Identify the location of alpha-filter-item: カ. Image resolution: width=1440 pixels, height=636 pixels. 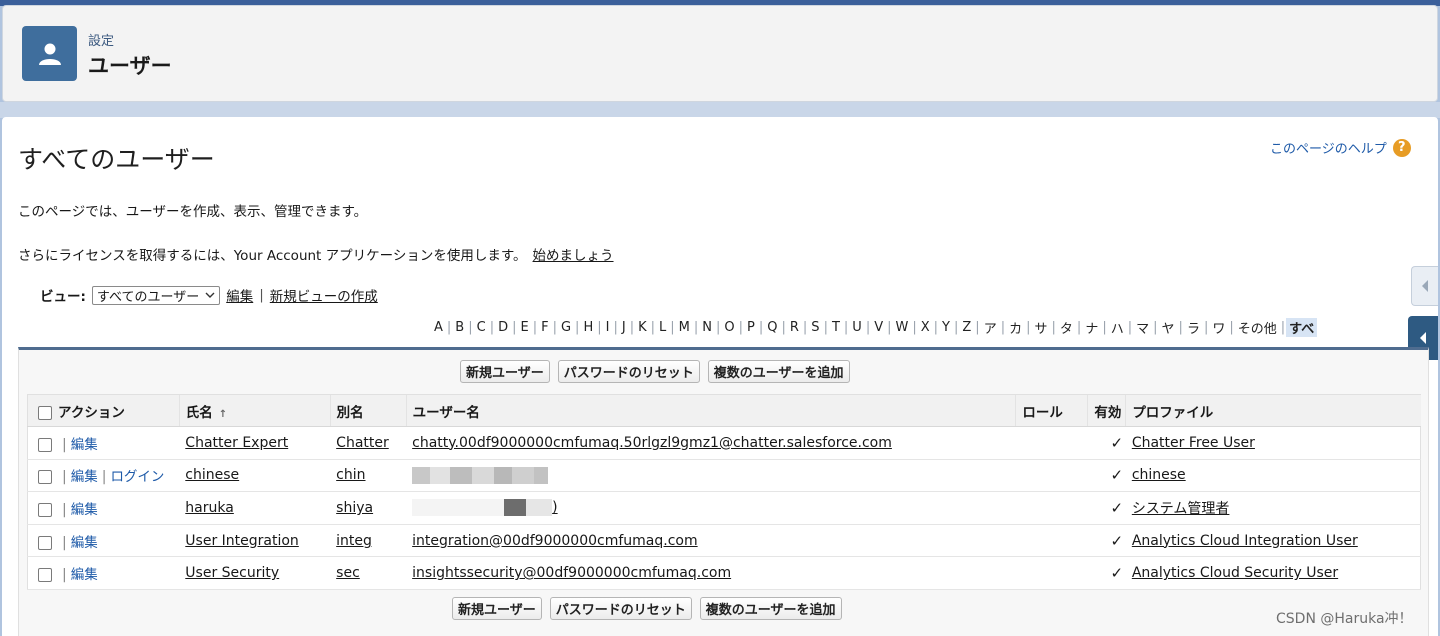
(1015, 327).